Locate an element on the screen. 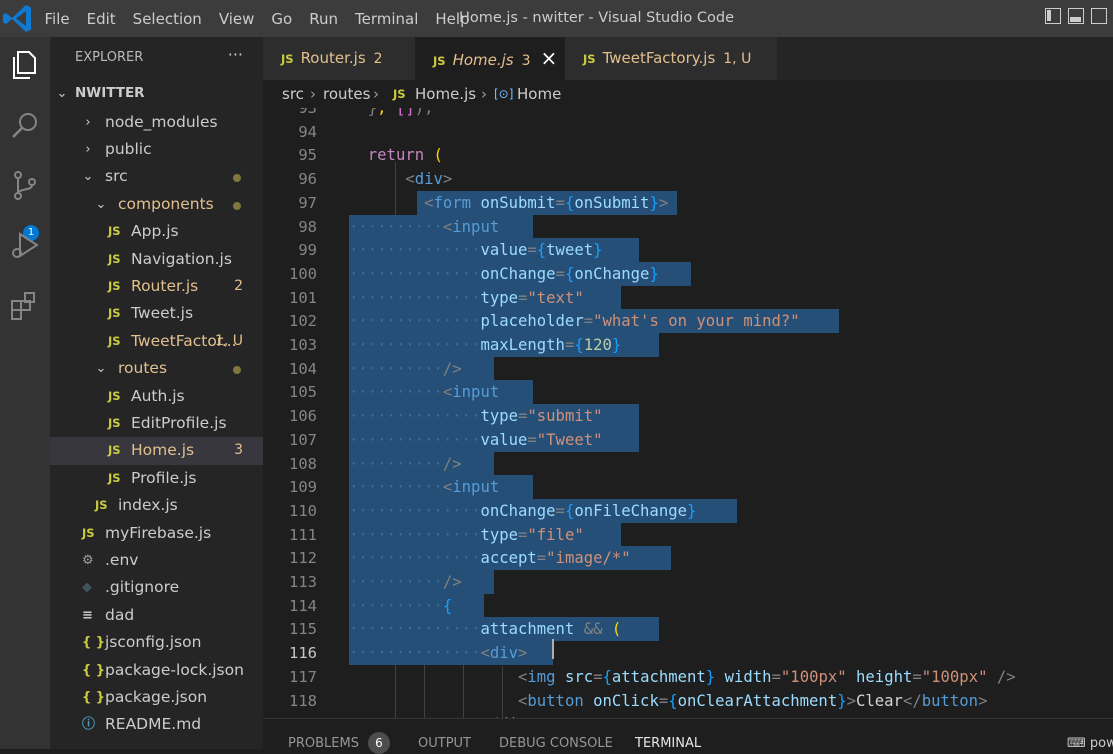 The image size is (1113, 754). file-item-navigation-js: JS Navigation.js is located at coordinates (156, 259).